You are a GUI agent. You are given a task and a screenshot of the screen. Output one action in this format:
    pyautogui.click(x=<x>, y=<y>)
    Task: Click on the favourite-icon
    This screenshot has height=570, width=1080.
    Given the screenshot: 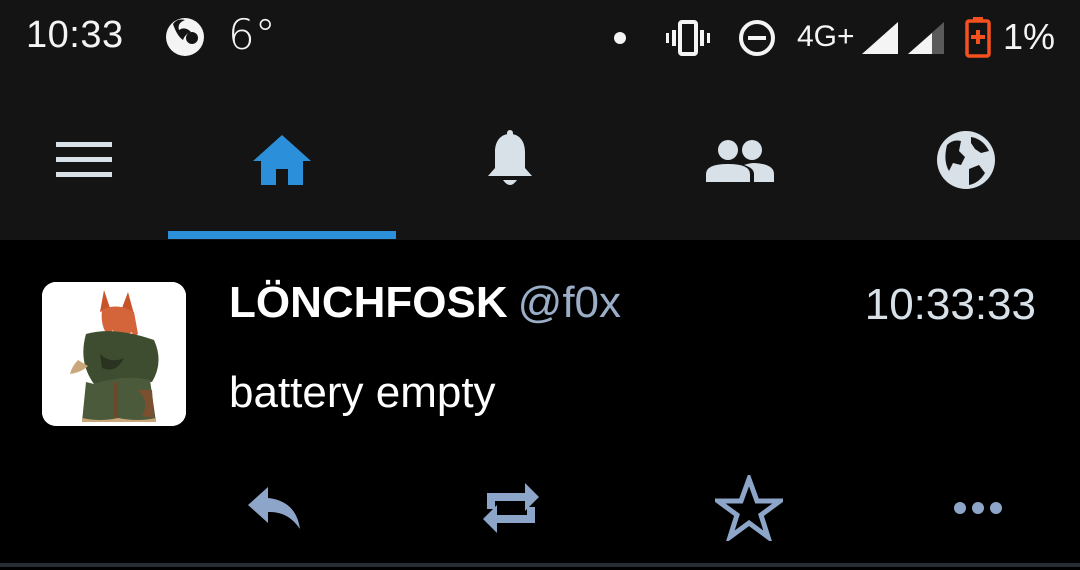 What is the action you would take?
    pyautogui.click(x=749, y=508)
    